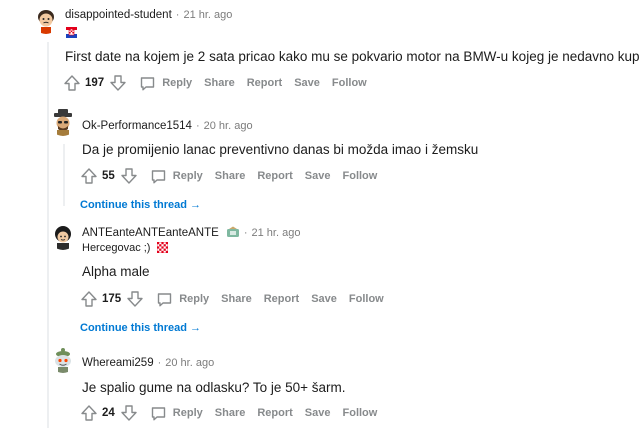 This screenshot has width=640, height=428. Describe the element at coordinates (118, 363) in the screenshot. I see `username-link: Whereami259` at that location.